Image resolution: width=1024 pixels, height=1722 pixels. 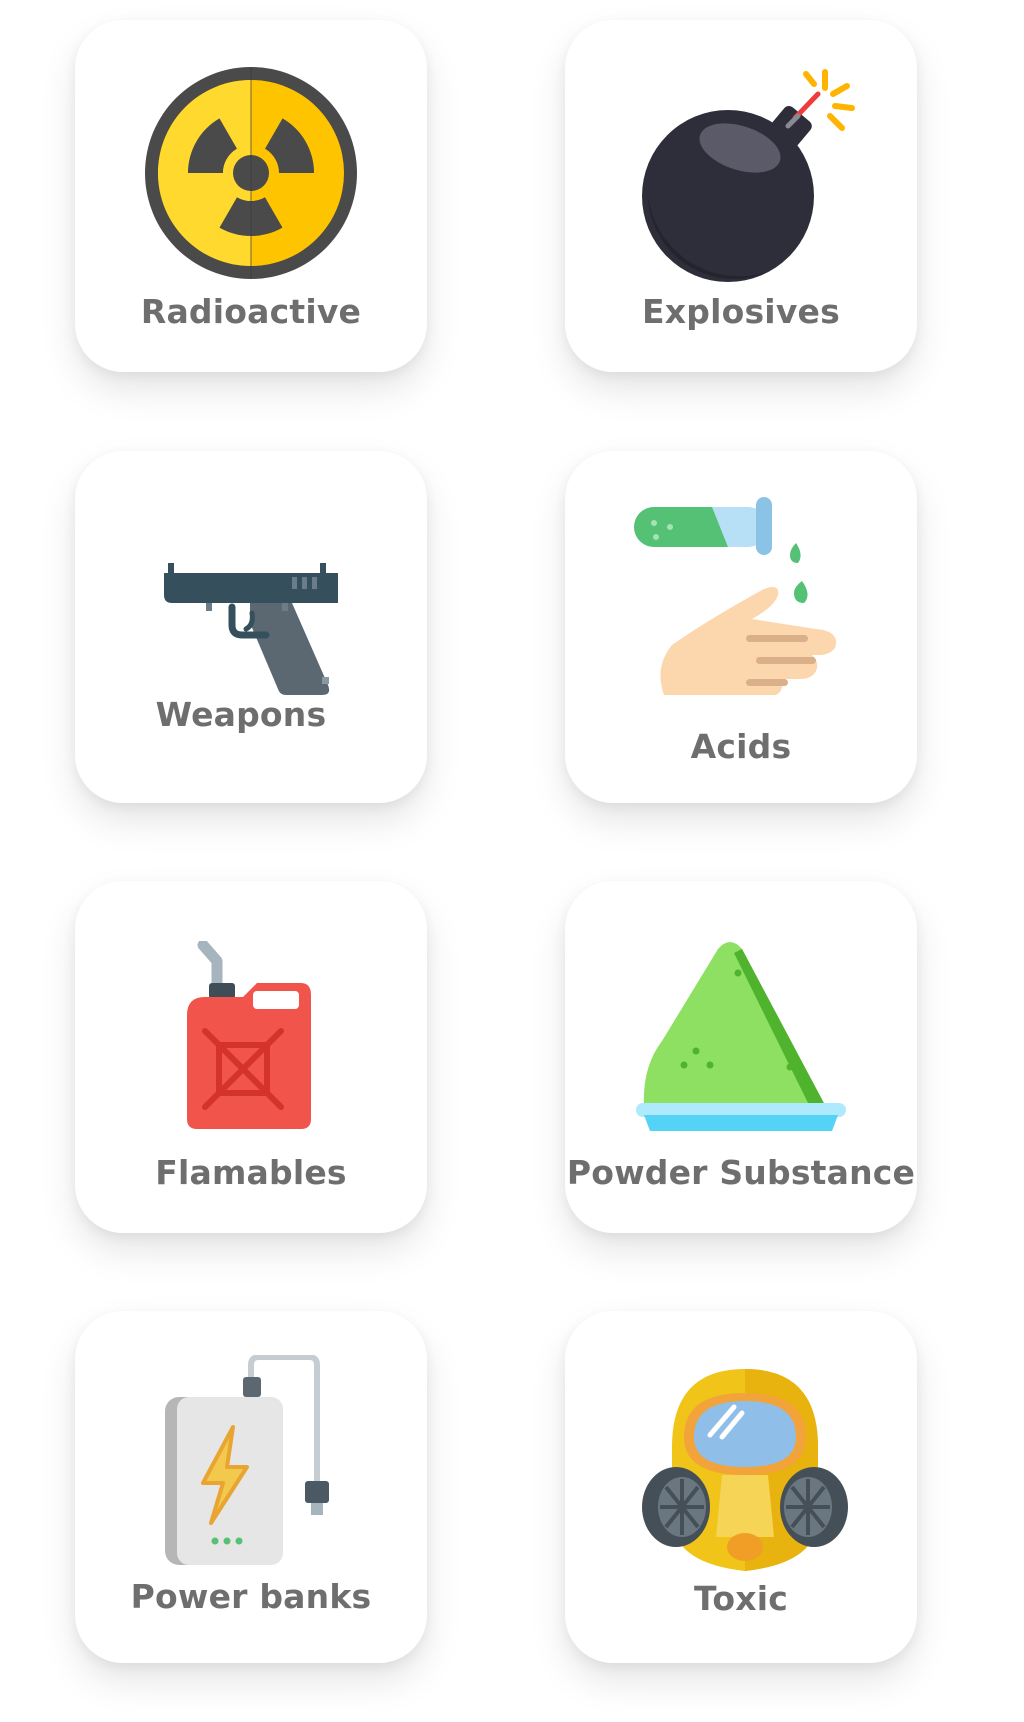 I want to click on category-label: Explosives, so click(x=741, y=311).